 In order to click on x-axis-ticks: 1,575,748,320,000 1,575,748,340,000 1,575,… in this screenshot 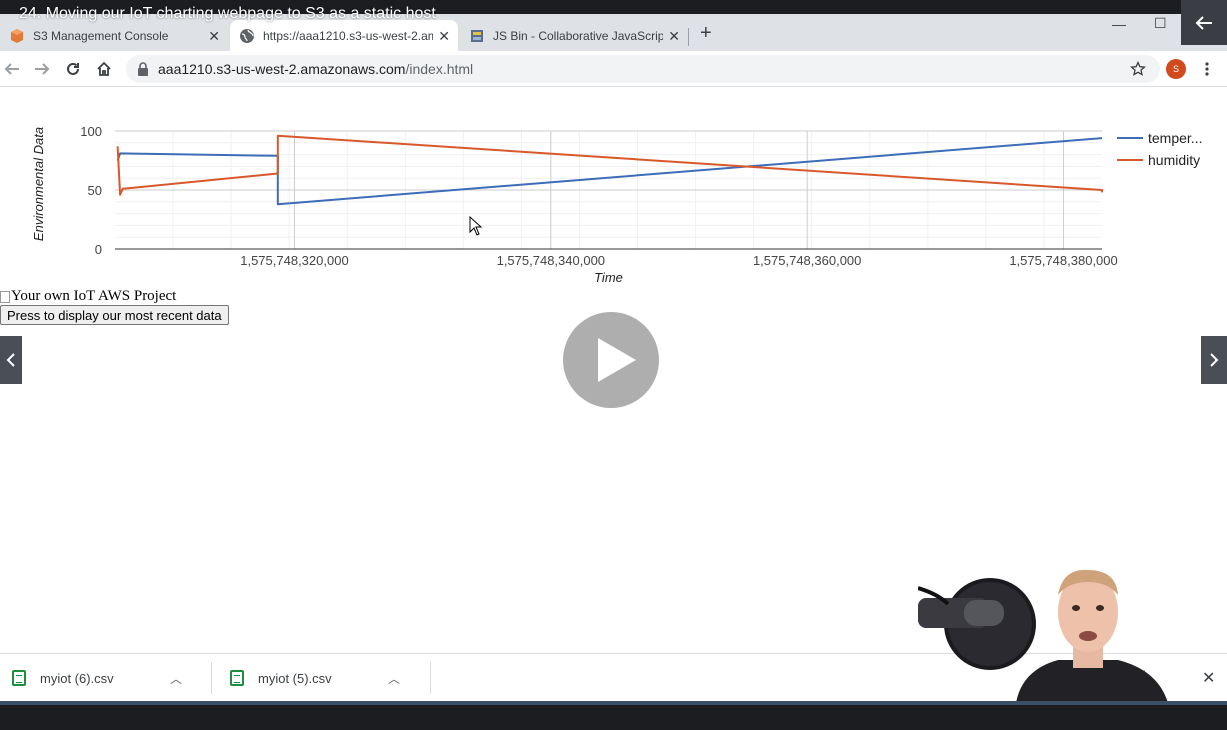, I will do `click(679, 260)`.